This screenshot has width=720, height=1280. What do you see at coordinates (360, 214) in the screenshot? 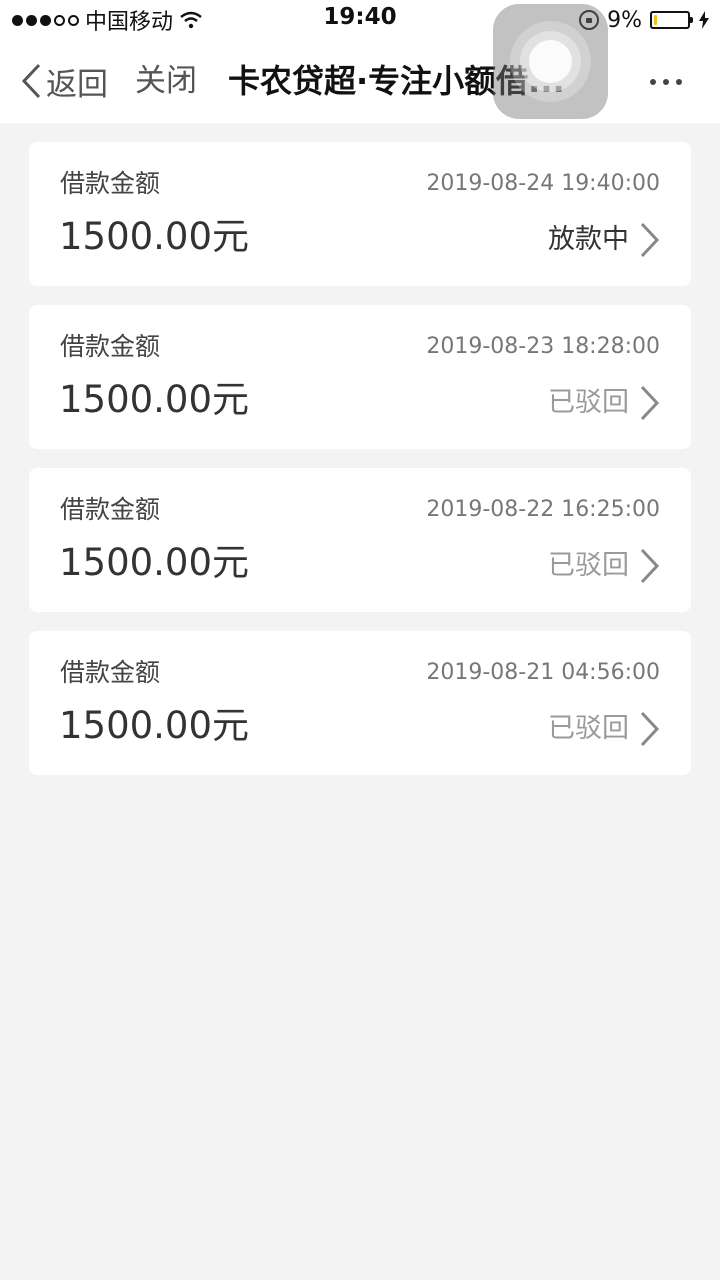
I see `loan-card: 借款金额 2019-08-24 19:40:00 1500.00元 放款中` at bounding box center [360, 214].